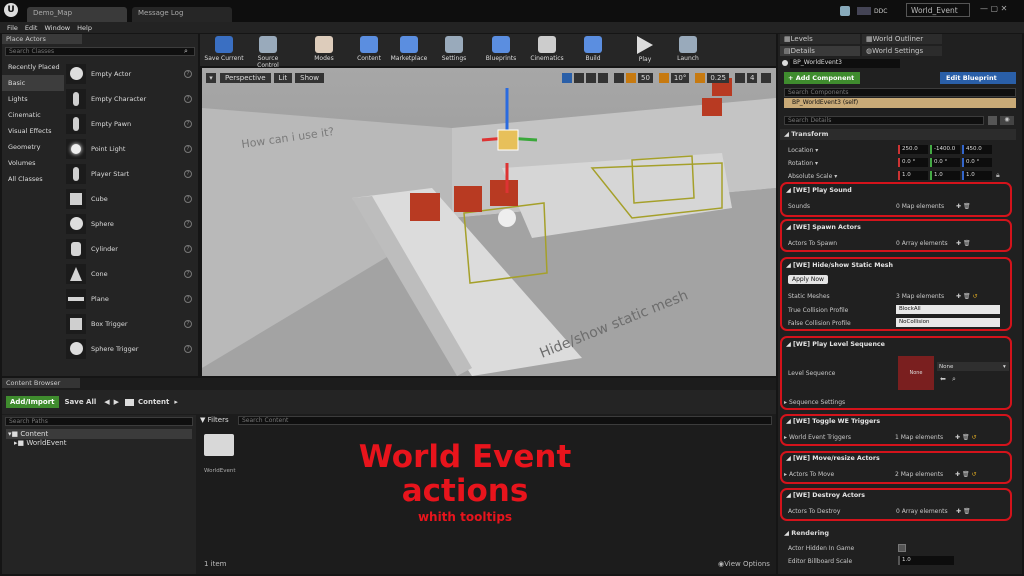 This screenshot has height=576, width=1024. Describe the element at coordinates (680, 78) in the screenshot. I see `rotation-snap-value: 10°` at that location.